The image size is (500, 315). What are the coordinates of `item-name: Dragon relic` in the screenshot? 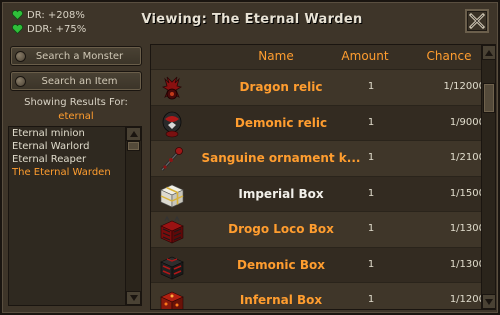 It's located at (281, 87).